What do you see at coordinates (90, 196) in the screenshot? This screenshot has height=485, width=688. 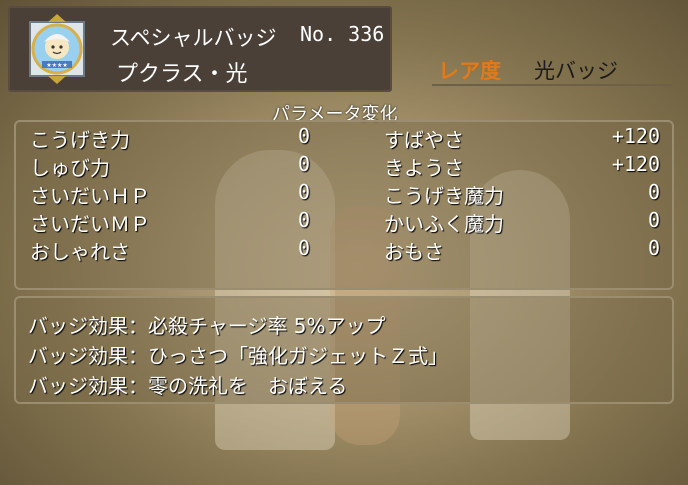 I see `param-label: さいだいＨＰ` at bounding box center [90, 196].